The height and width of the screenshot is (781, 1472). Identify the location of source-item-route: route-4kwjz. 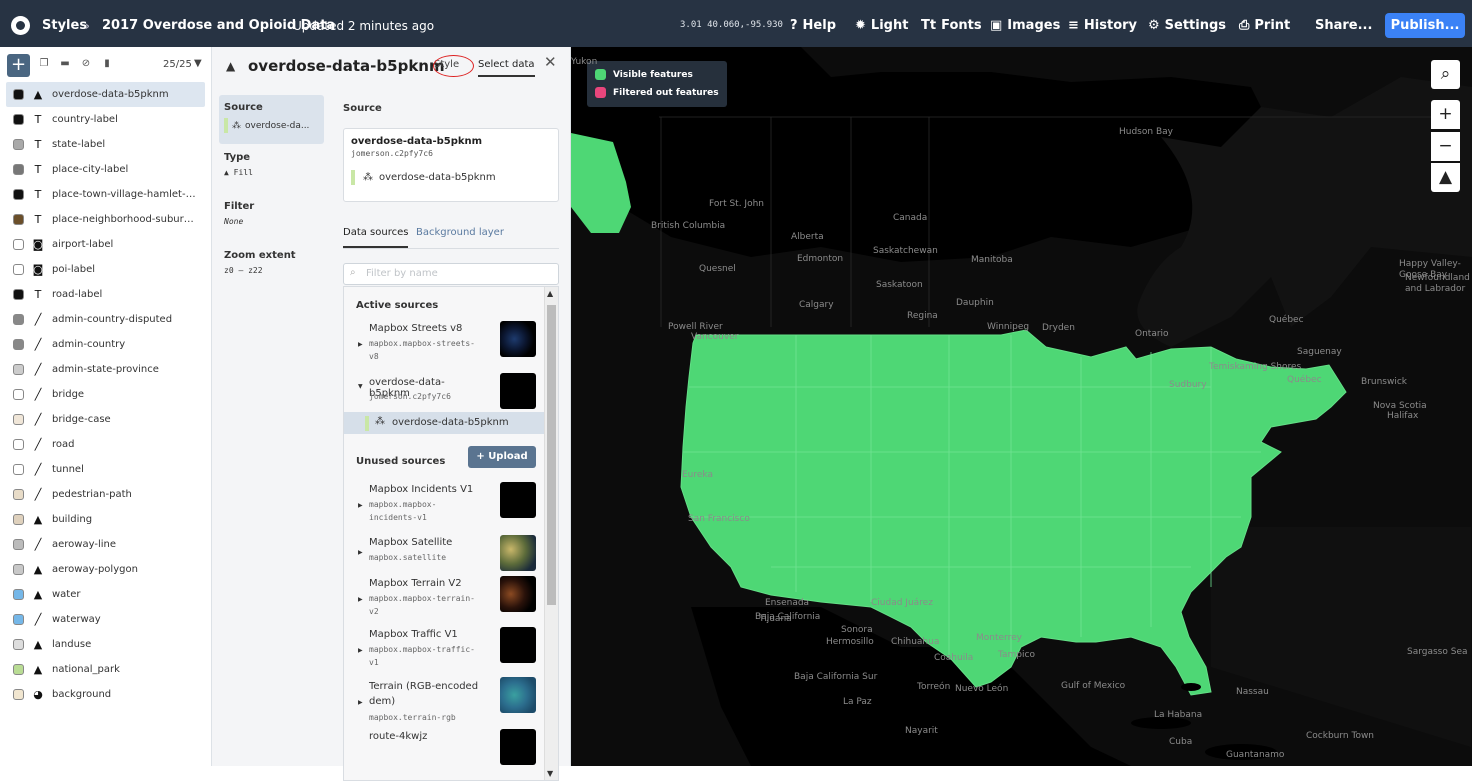
(444, 749).